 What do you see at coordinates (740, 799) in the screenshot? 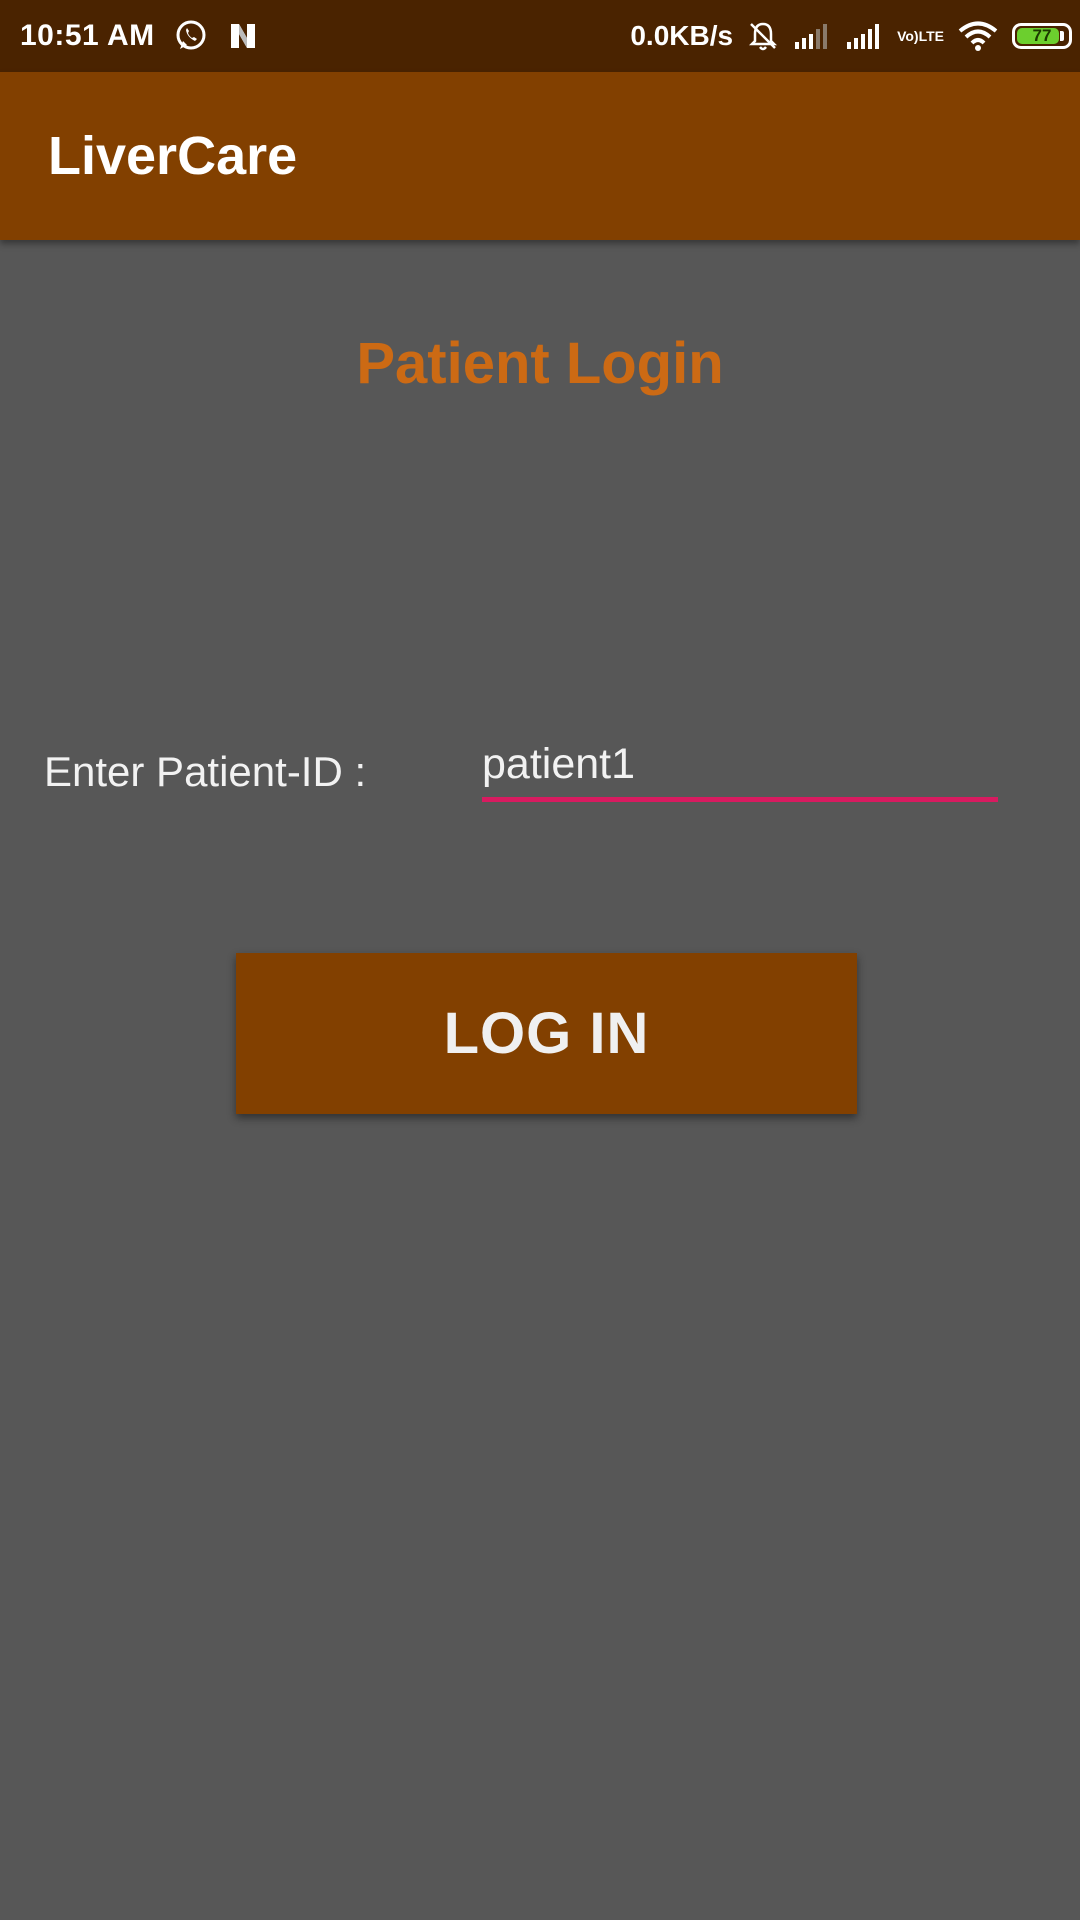
I see `input-underline` at bounding box center [740, 799].